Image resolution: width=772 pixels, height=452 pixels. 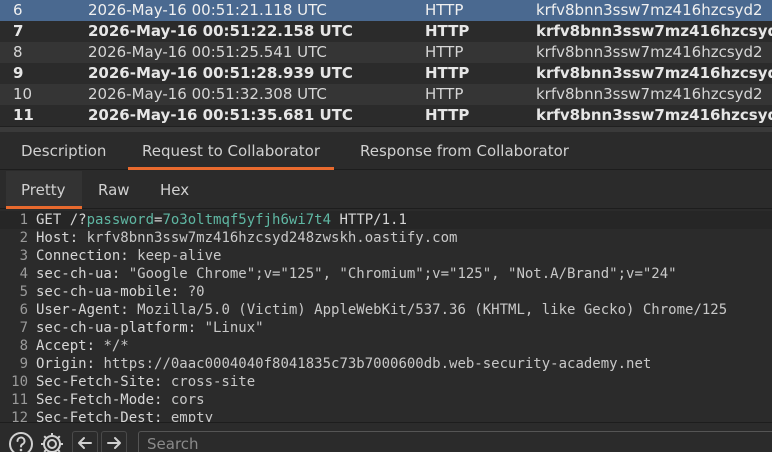 I want to click on tab-request-to-collaborator: Request to Collaborator, so click(x=231, y=151).